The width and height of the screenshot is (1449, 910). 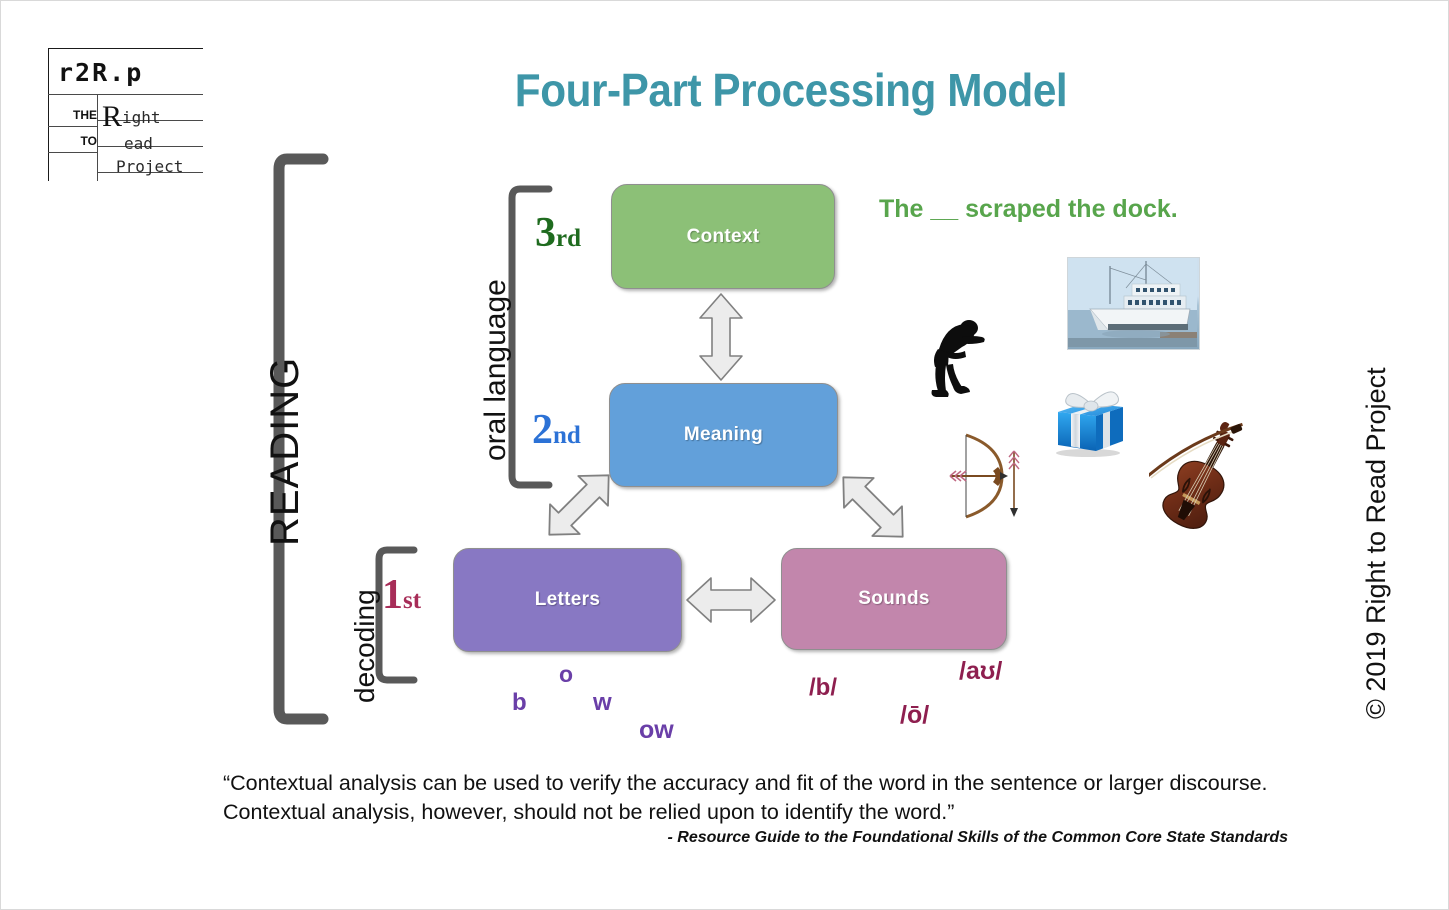 I want to click on decoding-label: decoding, so click(x=364, y=646).